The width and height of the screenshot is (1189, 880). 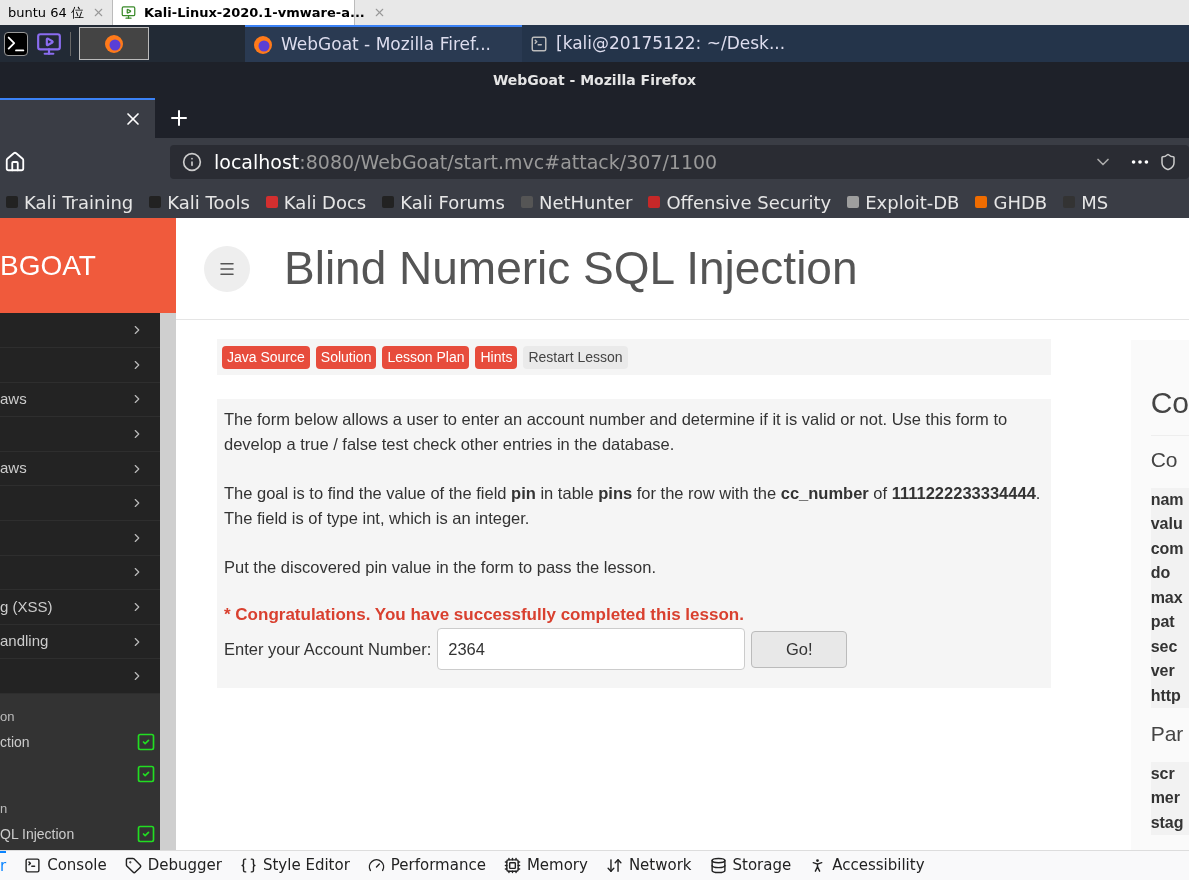 What do you see at coordinates (1169, 646) in the screenshot?
I see `cookie-field: sec` at bounding box center [1169, 646].